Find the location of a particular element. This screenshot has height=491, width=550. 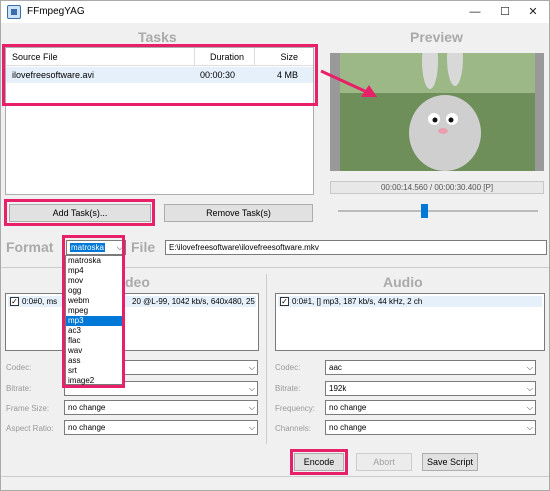

window-title: FFmpegYAG is located at coordinates (56, 11).